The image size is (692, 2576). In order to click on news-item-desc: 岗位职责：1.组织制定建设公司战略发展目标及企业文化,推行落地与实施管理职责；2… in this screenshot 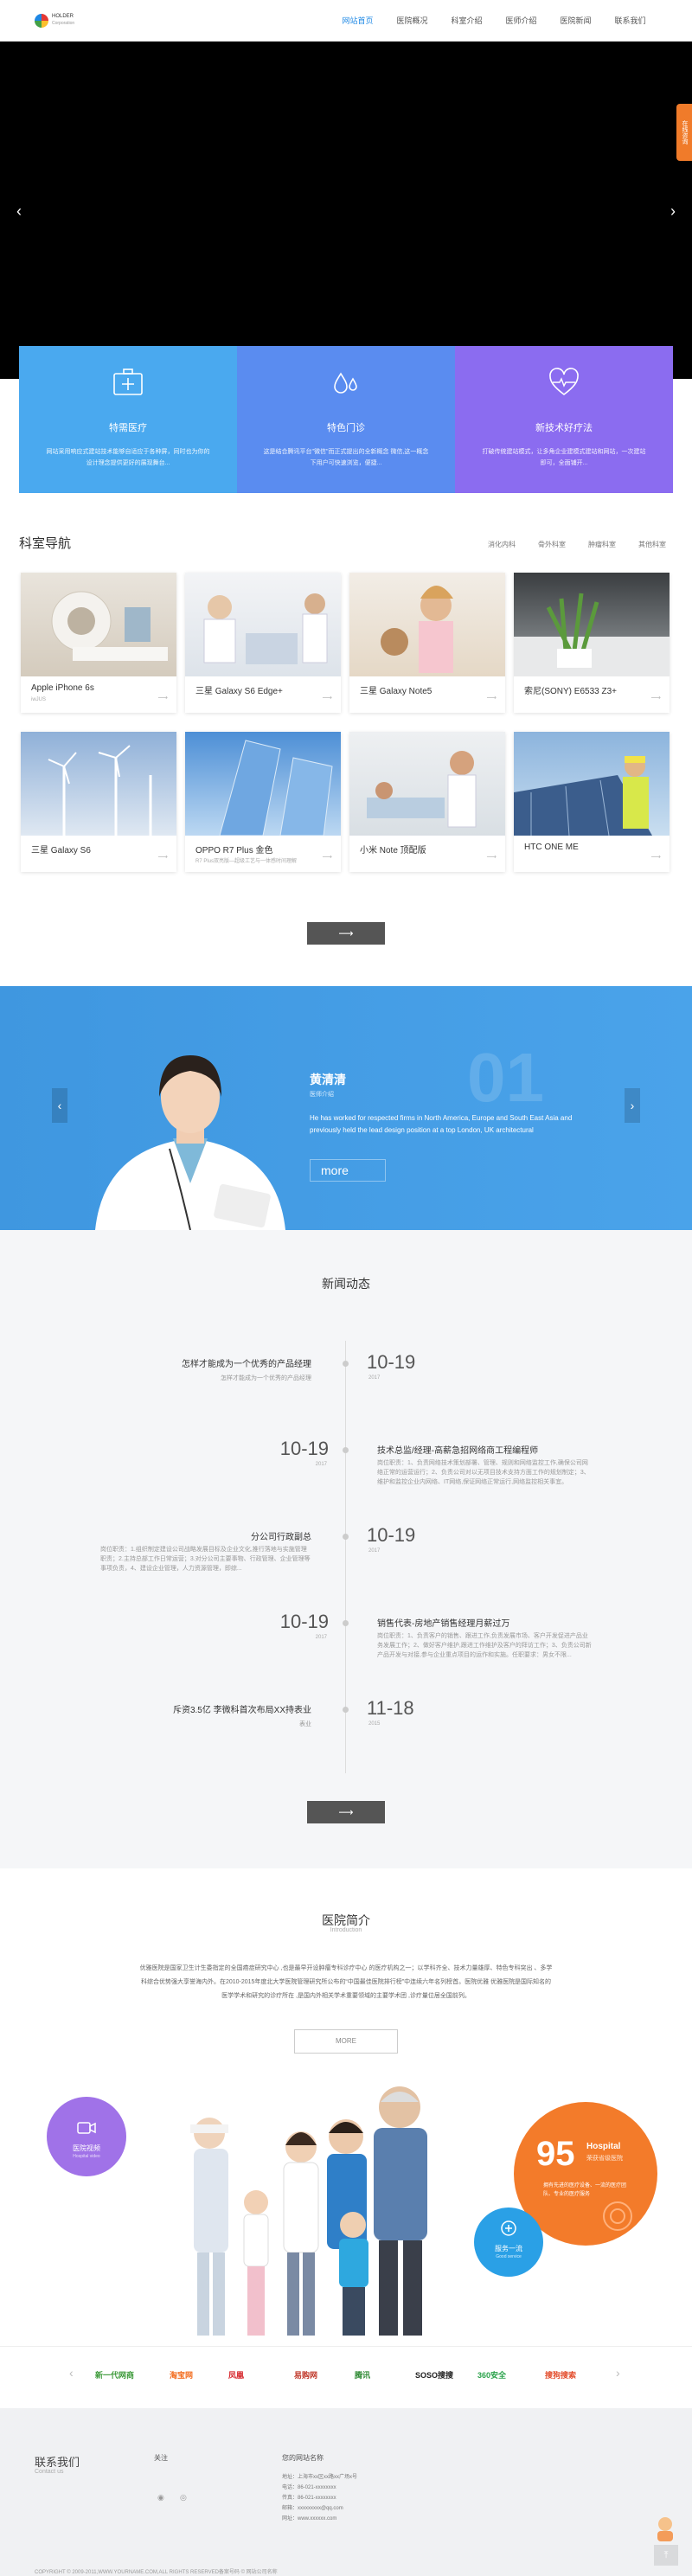, I will do `click(206, 1559)`.